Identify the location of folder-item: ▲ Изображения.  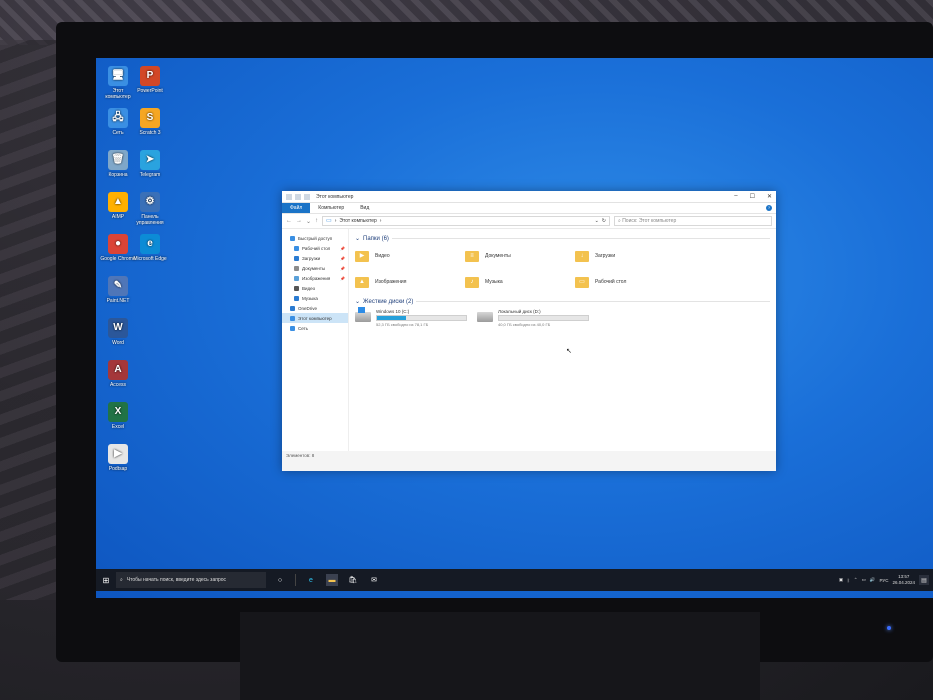
(410, 282).